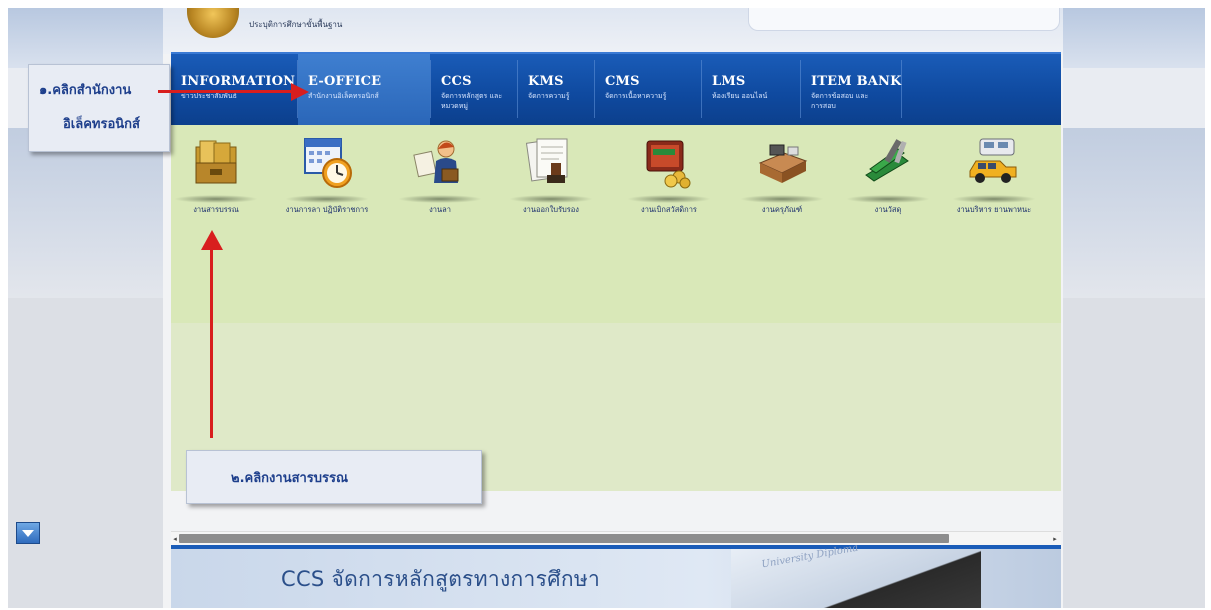  Describe the element at coordinates (901, 89) in the screenshot. I see `nav-divider` at that location.